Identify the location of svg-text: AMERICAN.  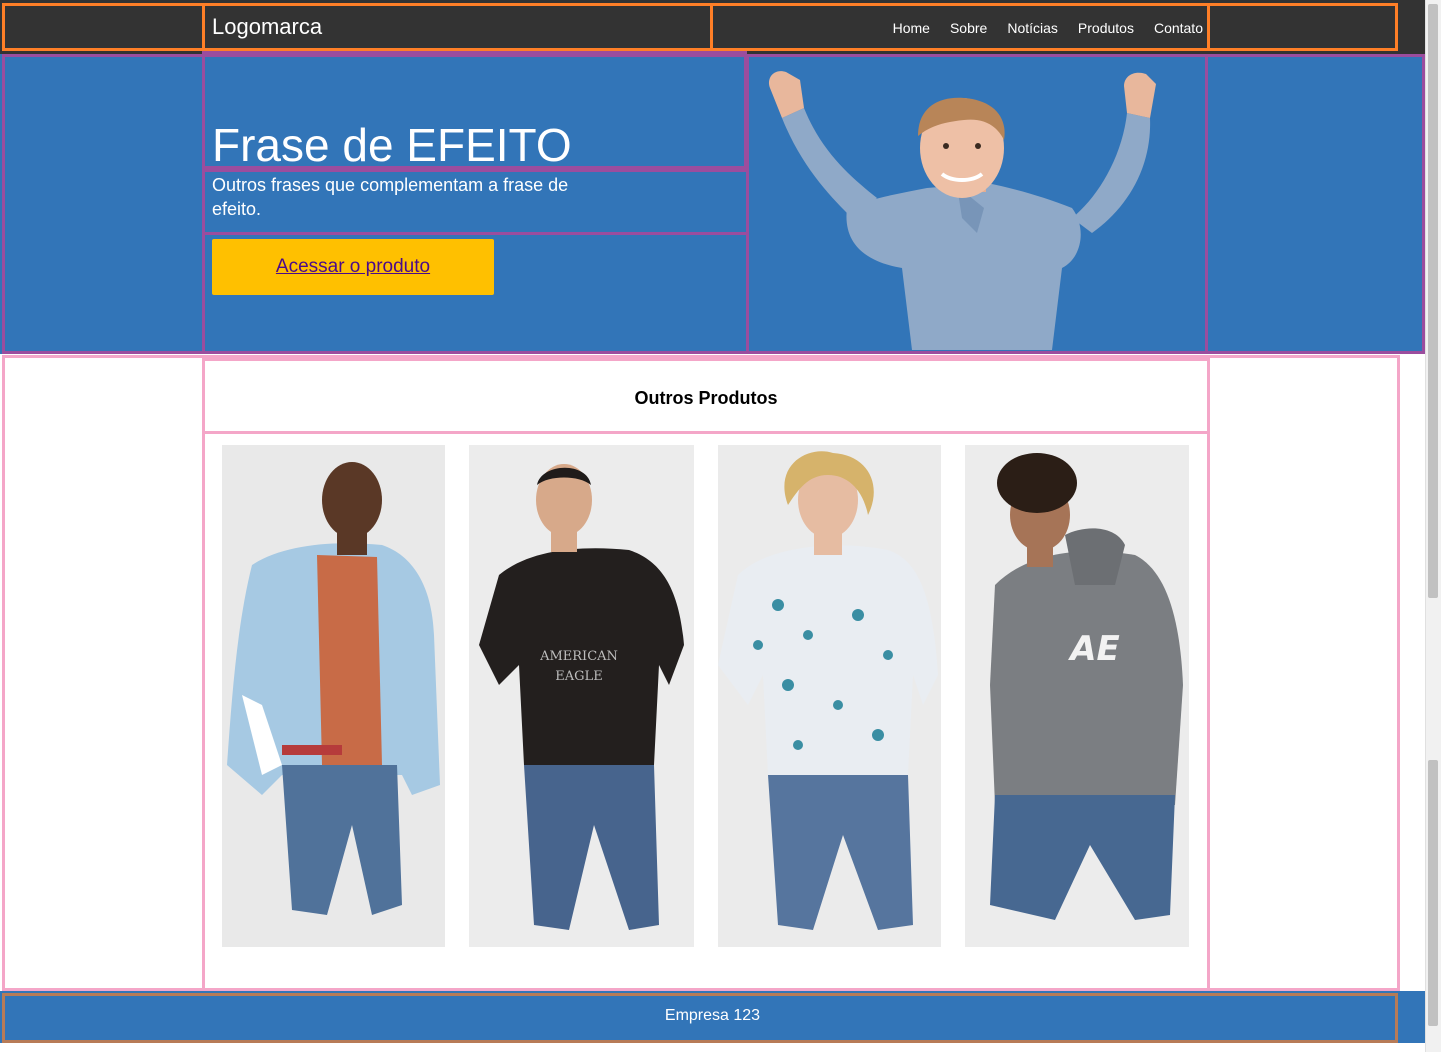
(578, 656).